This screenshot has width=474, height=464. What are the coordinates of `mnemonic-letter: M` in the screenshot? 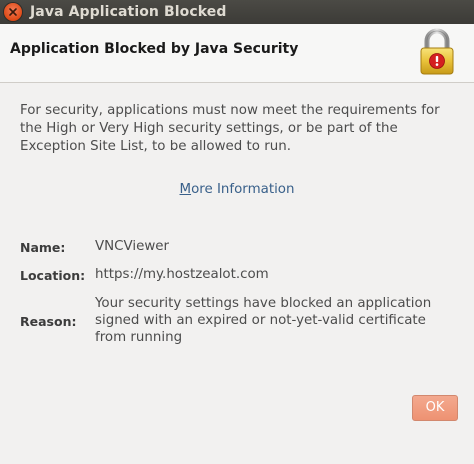 It's located at (185, 189).